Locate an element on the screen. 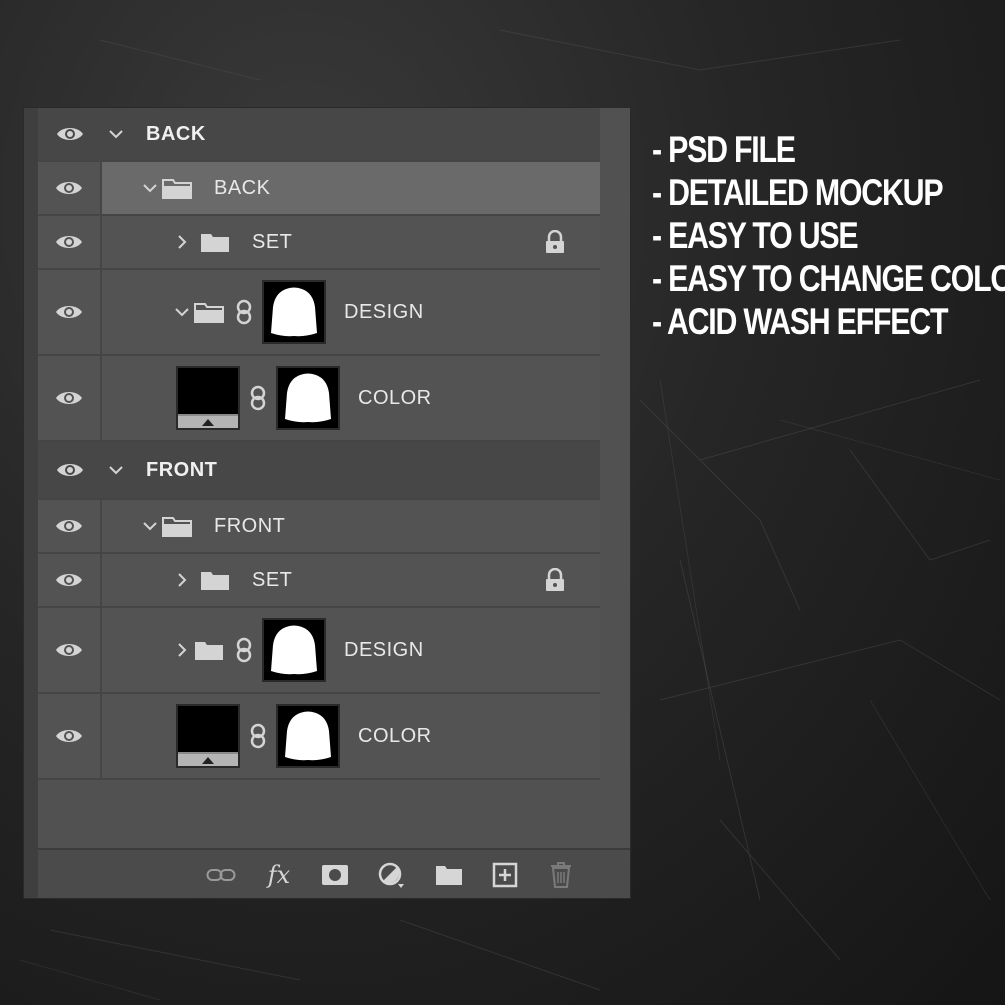 This screenshot has height=1005, width=1005. fx-label: fx is located at coordinates (279, 875).